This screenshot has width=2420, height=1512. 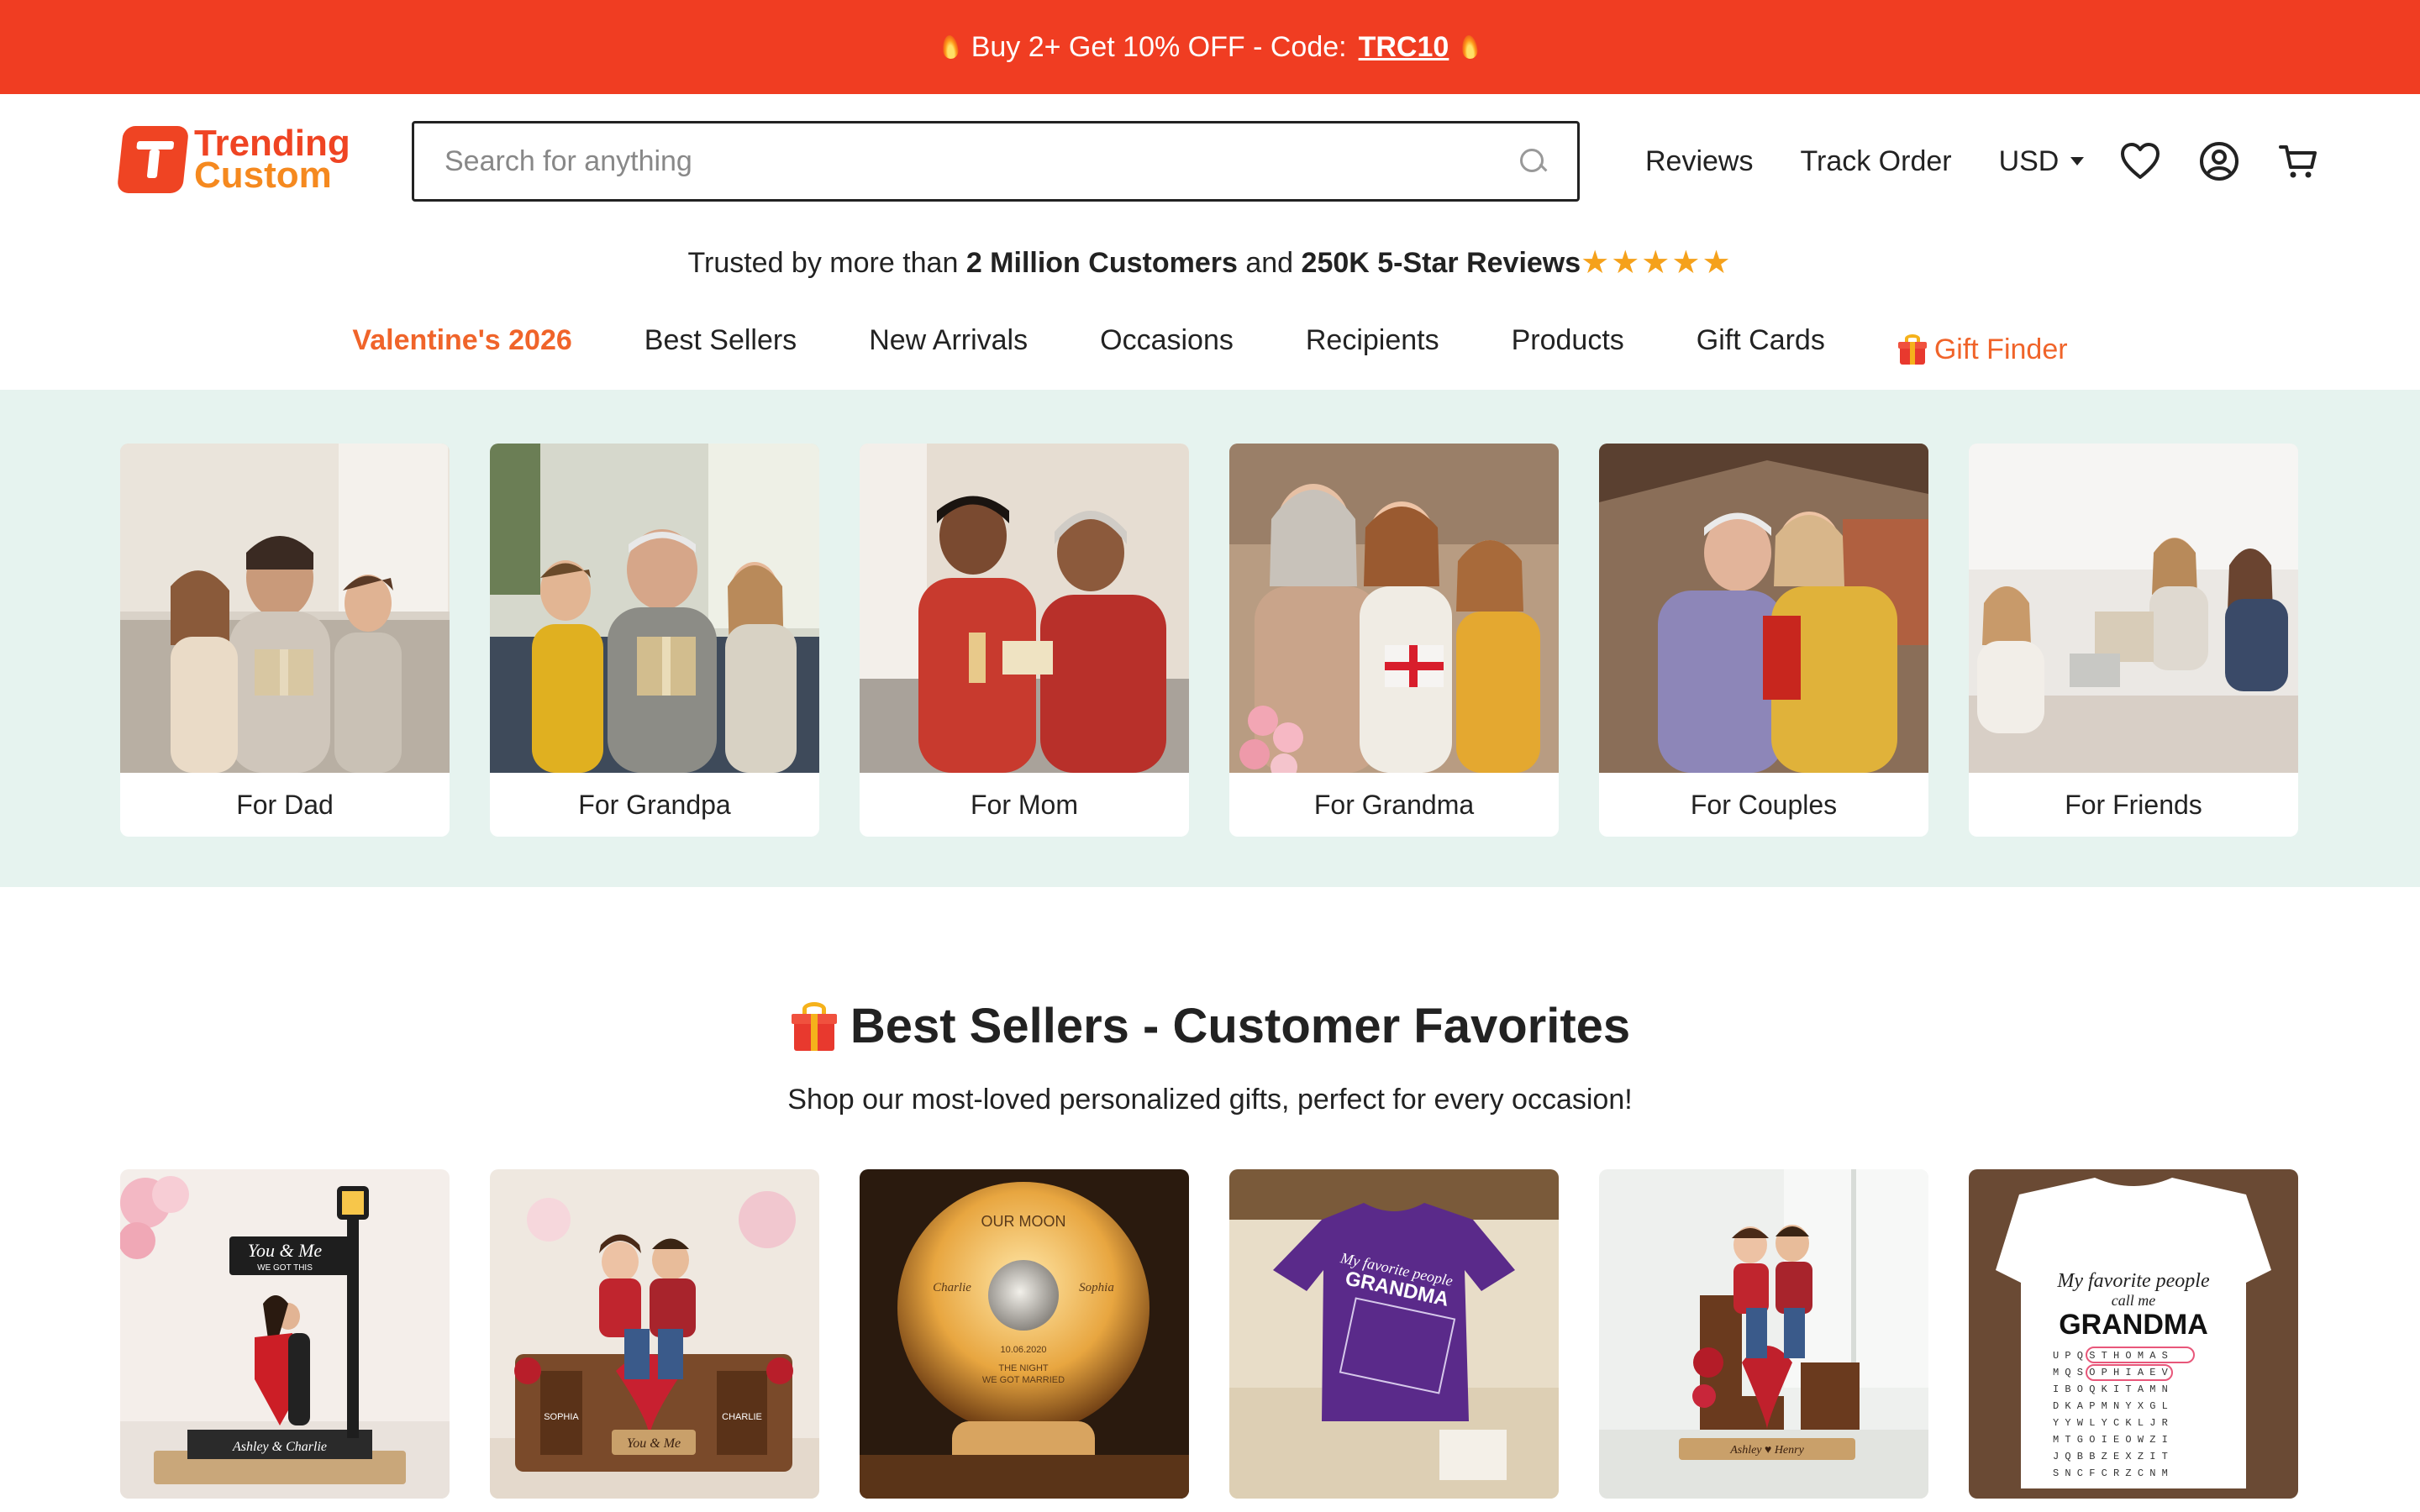 What do you see at coordinates (654, 608) in the screenshot?
I see `category-image-grandpa` at bounding box center [654, 608].